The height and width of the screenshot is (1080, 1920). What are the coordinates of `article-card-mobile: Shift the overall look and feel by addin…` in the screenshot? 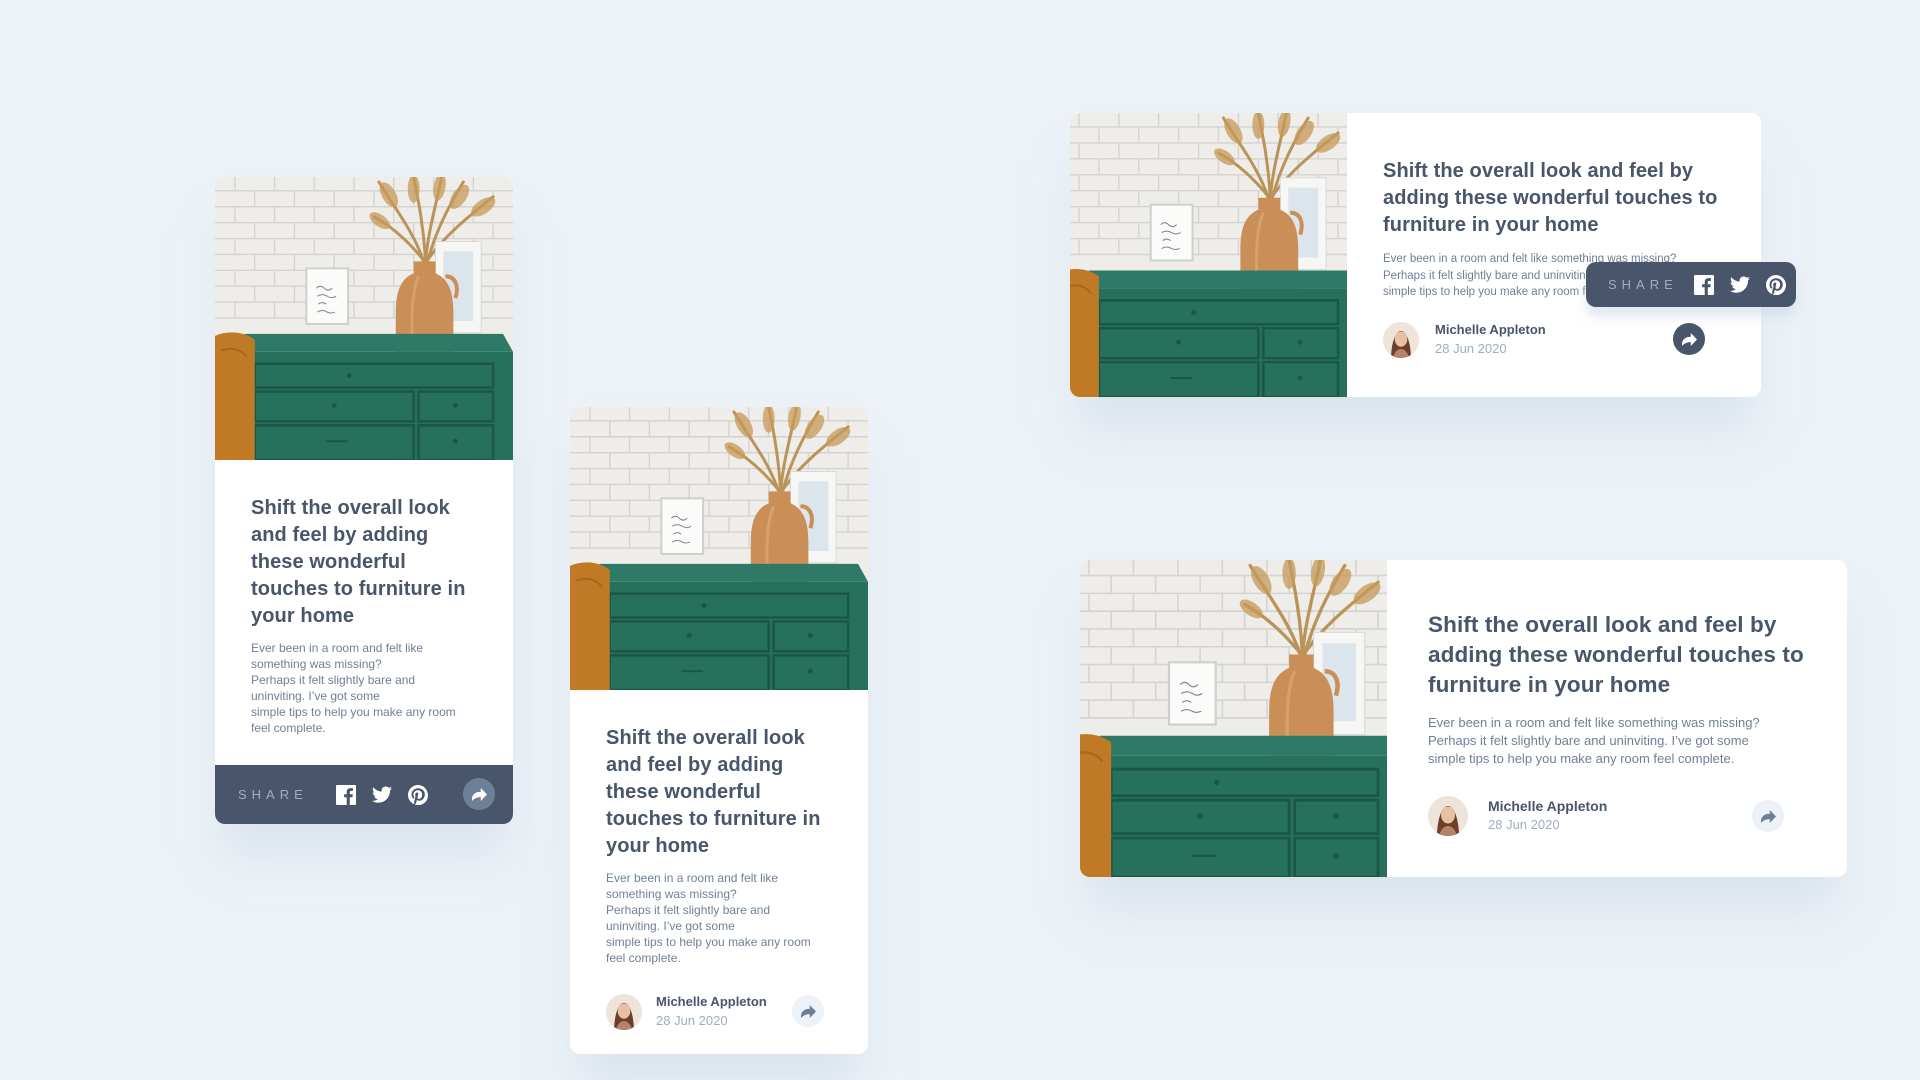 It's located at (719, 730).